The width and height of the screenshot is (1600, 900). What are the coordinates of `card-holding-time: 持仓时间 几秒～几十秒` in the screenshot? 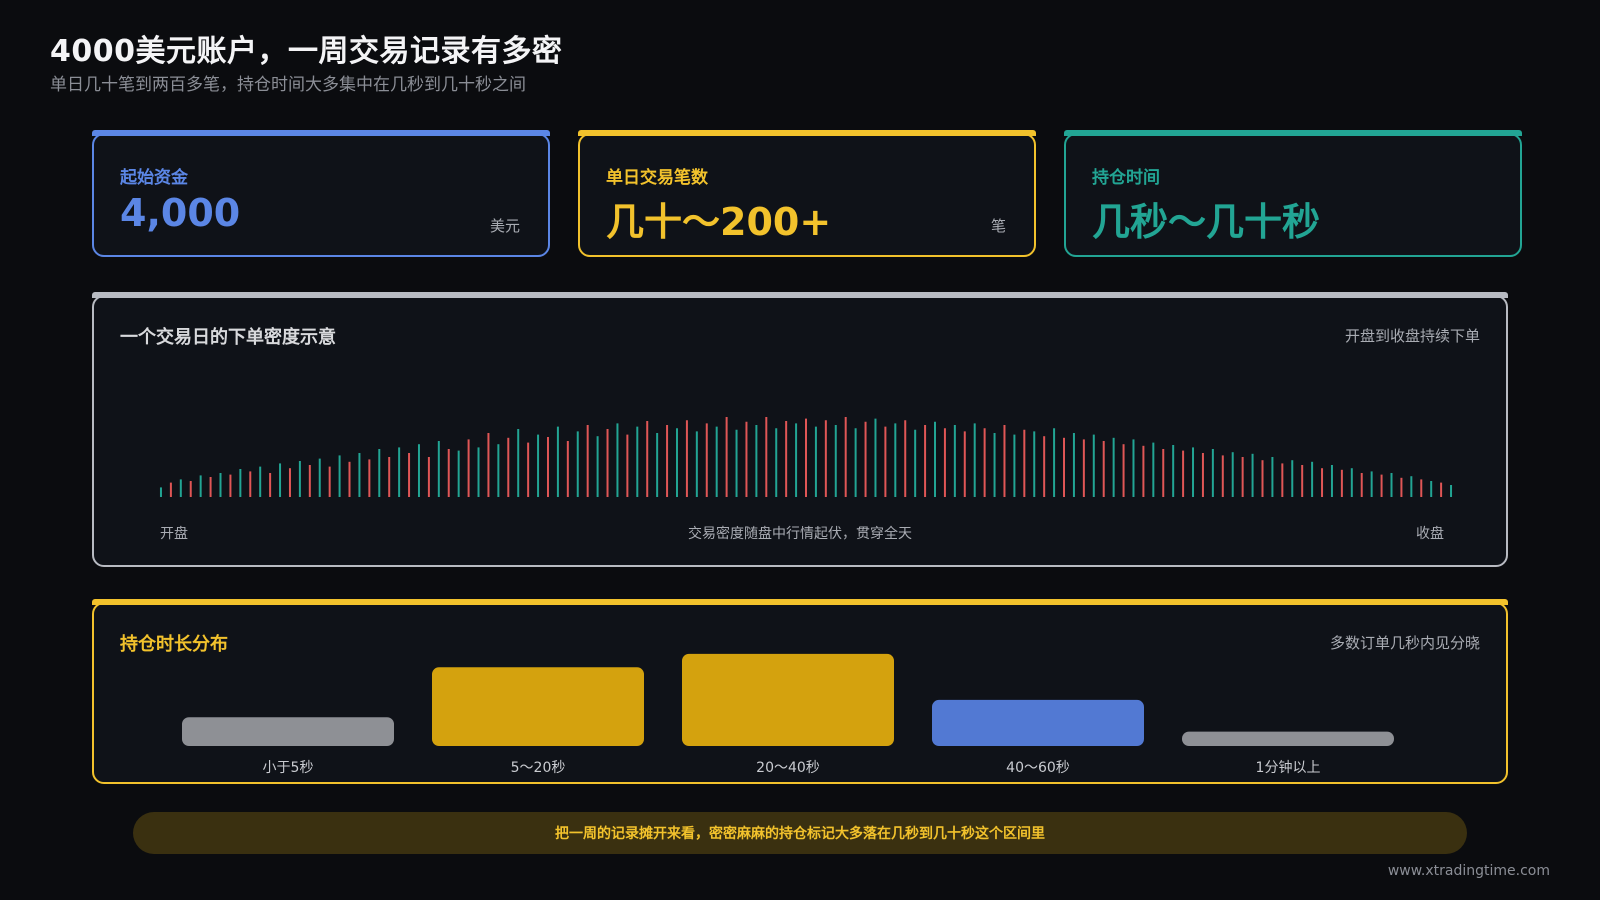 It's located at (1293, 193).